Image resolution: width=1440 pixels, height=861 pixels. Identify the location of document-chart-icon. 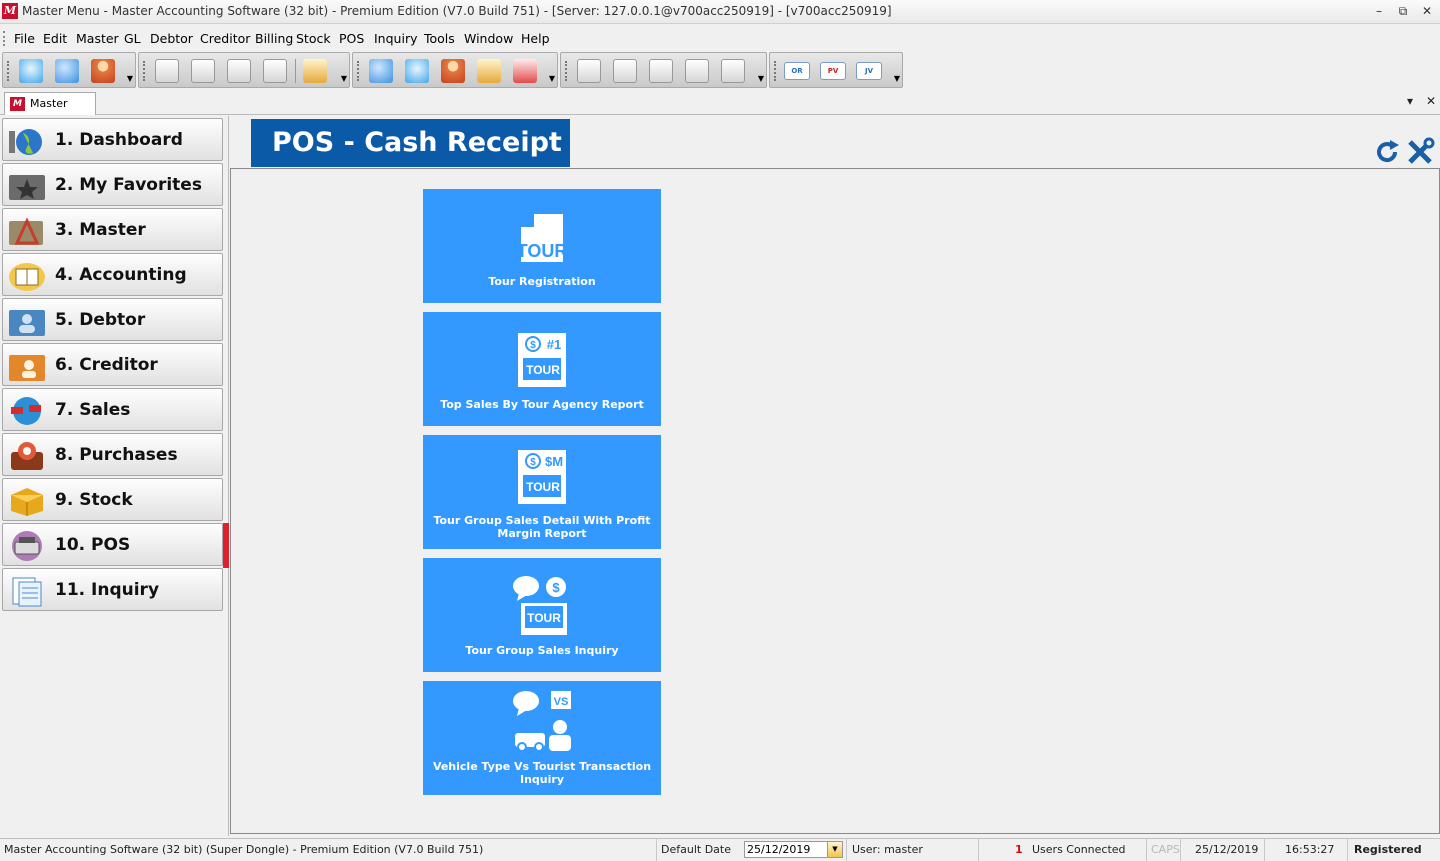
(275, 71).